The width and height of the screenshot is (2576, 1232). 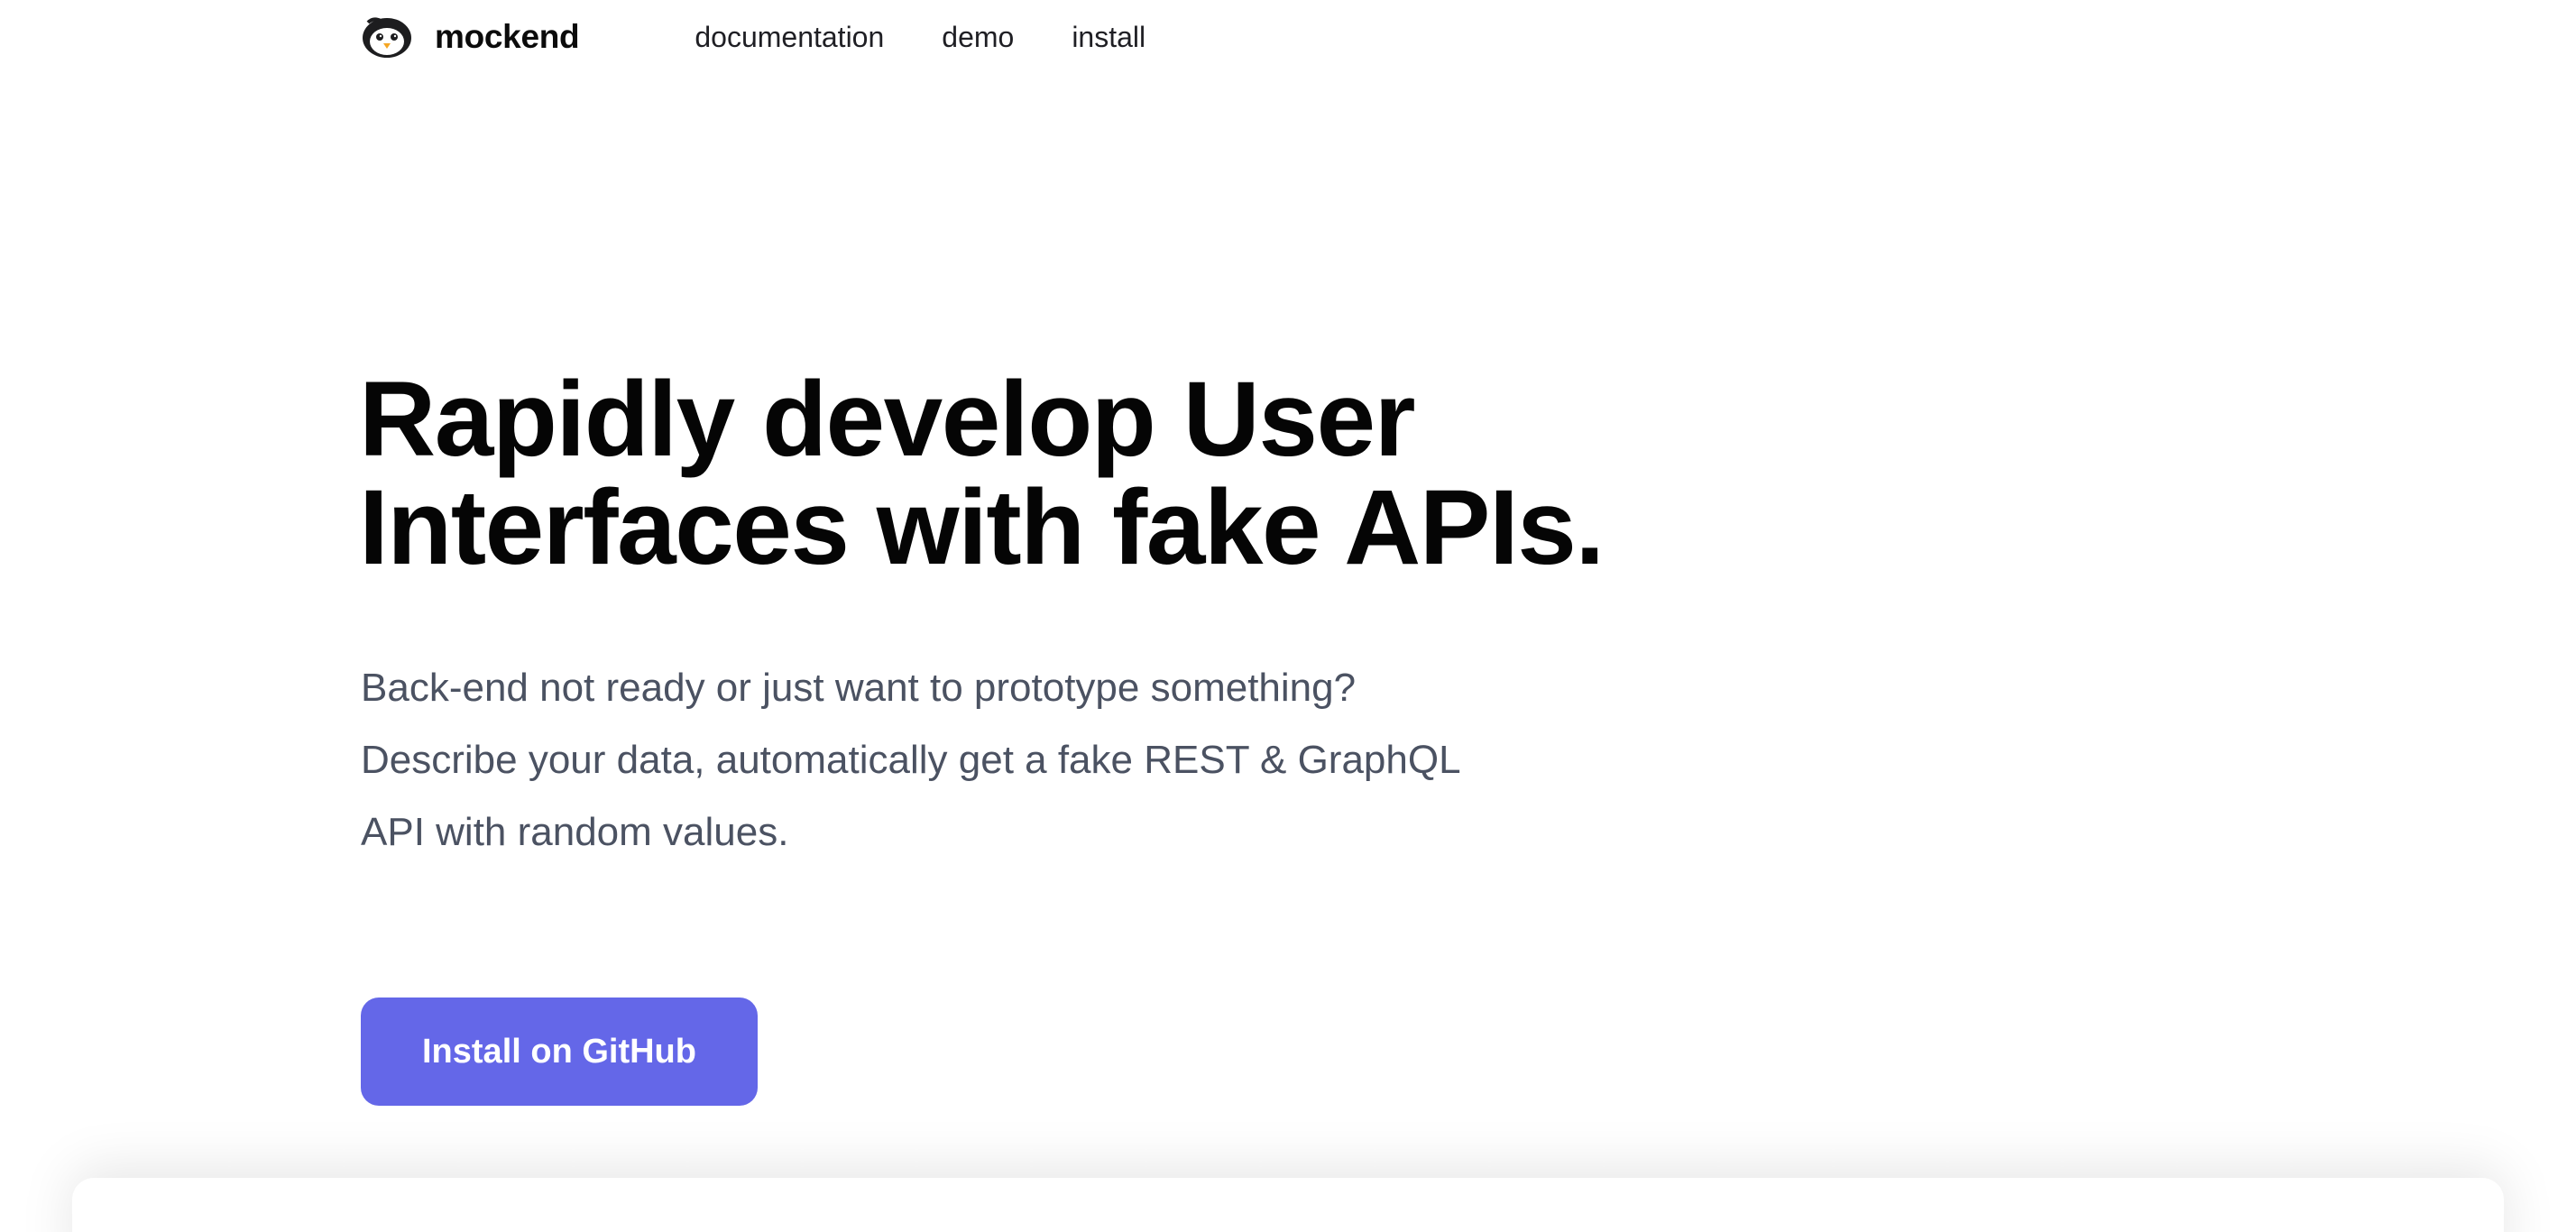 I want to click on install-on-github-button: Install on GitHub, so click(x=559, y=1052).